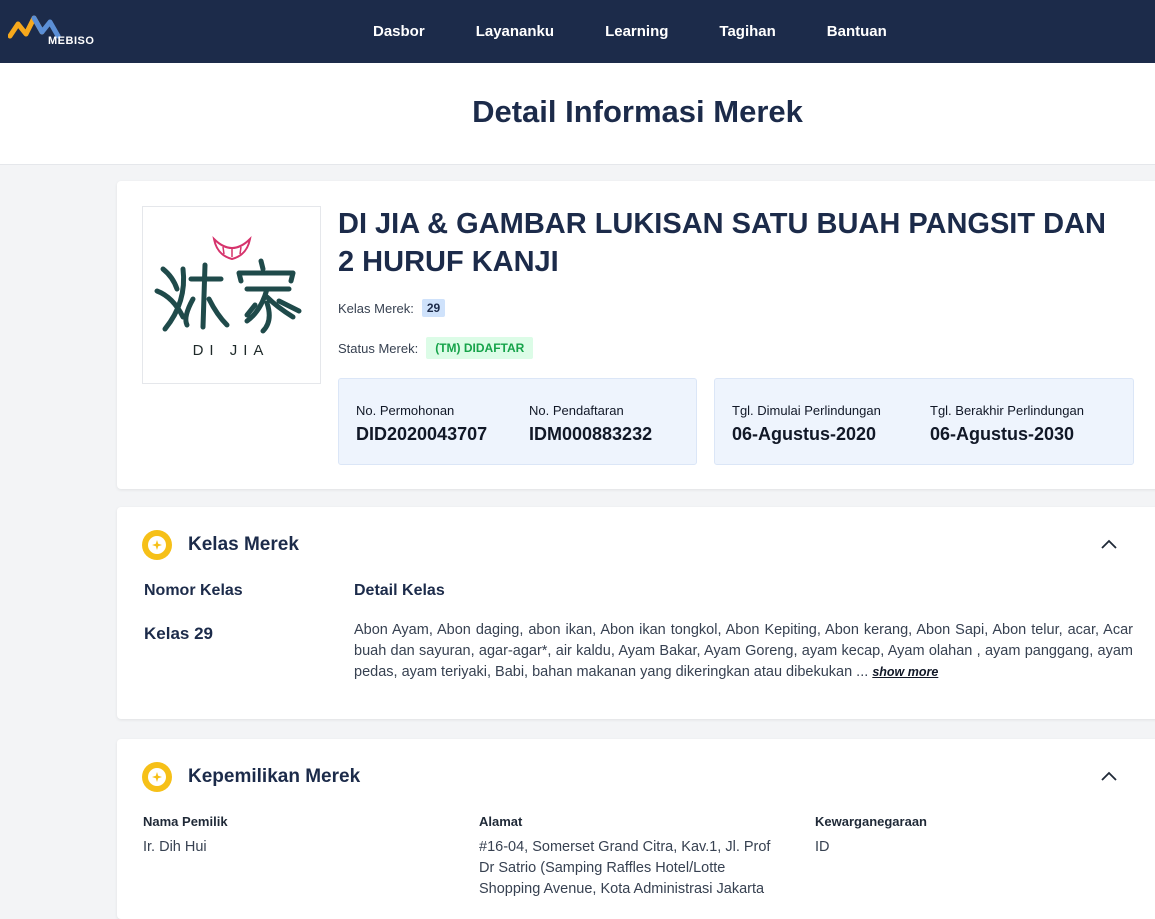 This screenshot has width=1155, height=919. Describe the element at coordinates (806, 410) in the screenshot. I see `protection-start-label: Tgl. Dimulai Perlindungan` at that location.